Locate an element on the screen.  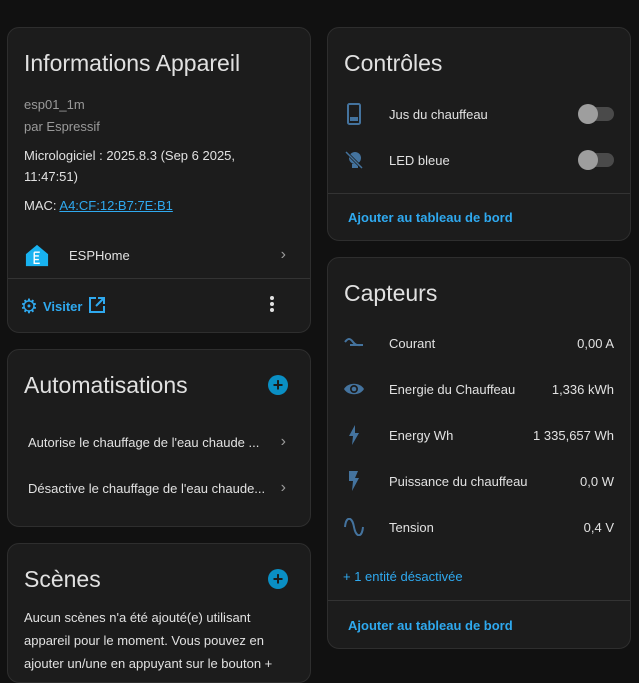
switch-device-icon is located at coordinates (354, 114).